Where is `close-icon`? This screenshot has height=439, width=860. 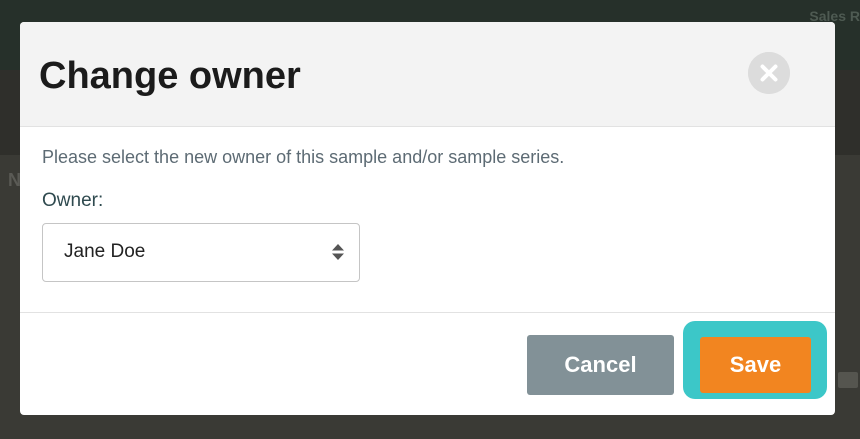 close-icon is located at coordinates (769, 73).